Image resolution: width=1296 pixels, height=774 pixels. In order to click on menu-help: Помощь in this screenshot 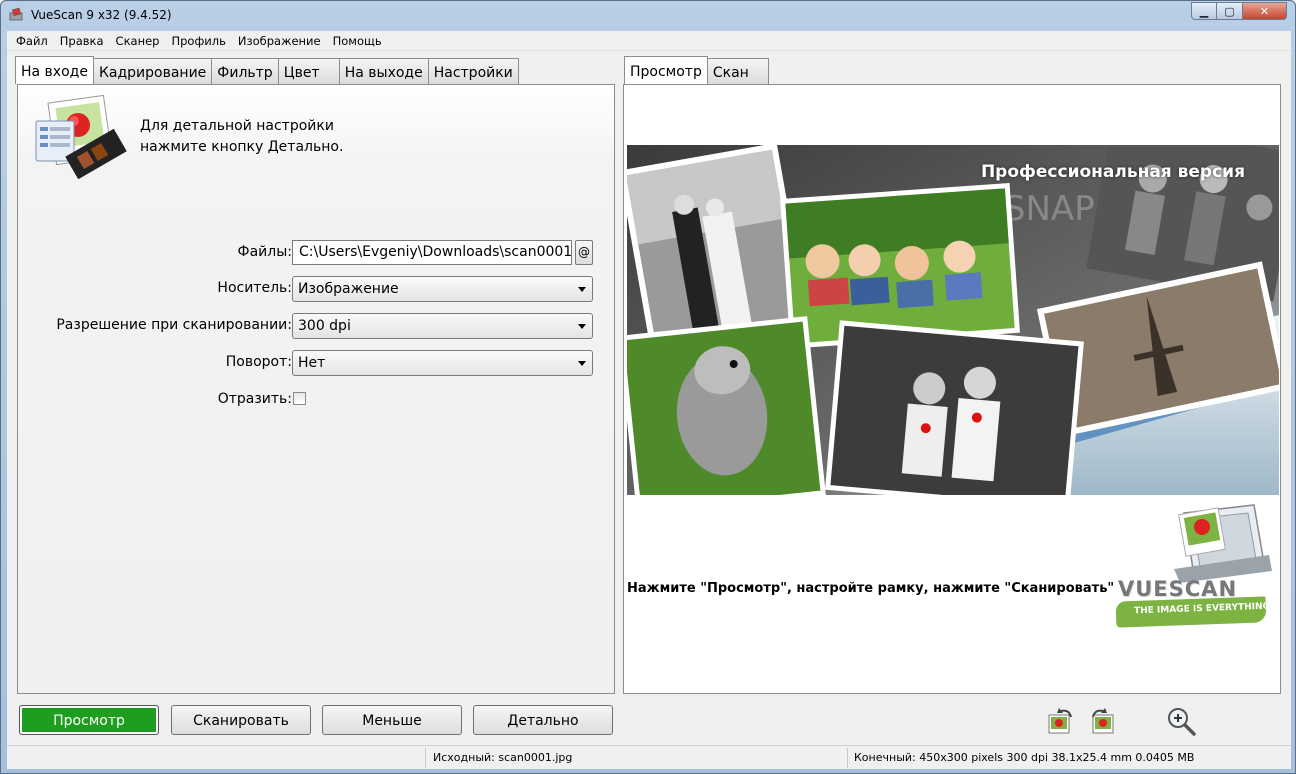, I will do `click(358, 41)`.